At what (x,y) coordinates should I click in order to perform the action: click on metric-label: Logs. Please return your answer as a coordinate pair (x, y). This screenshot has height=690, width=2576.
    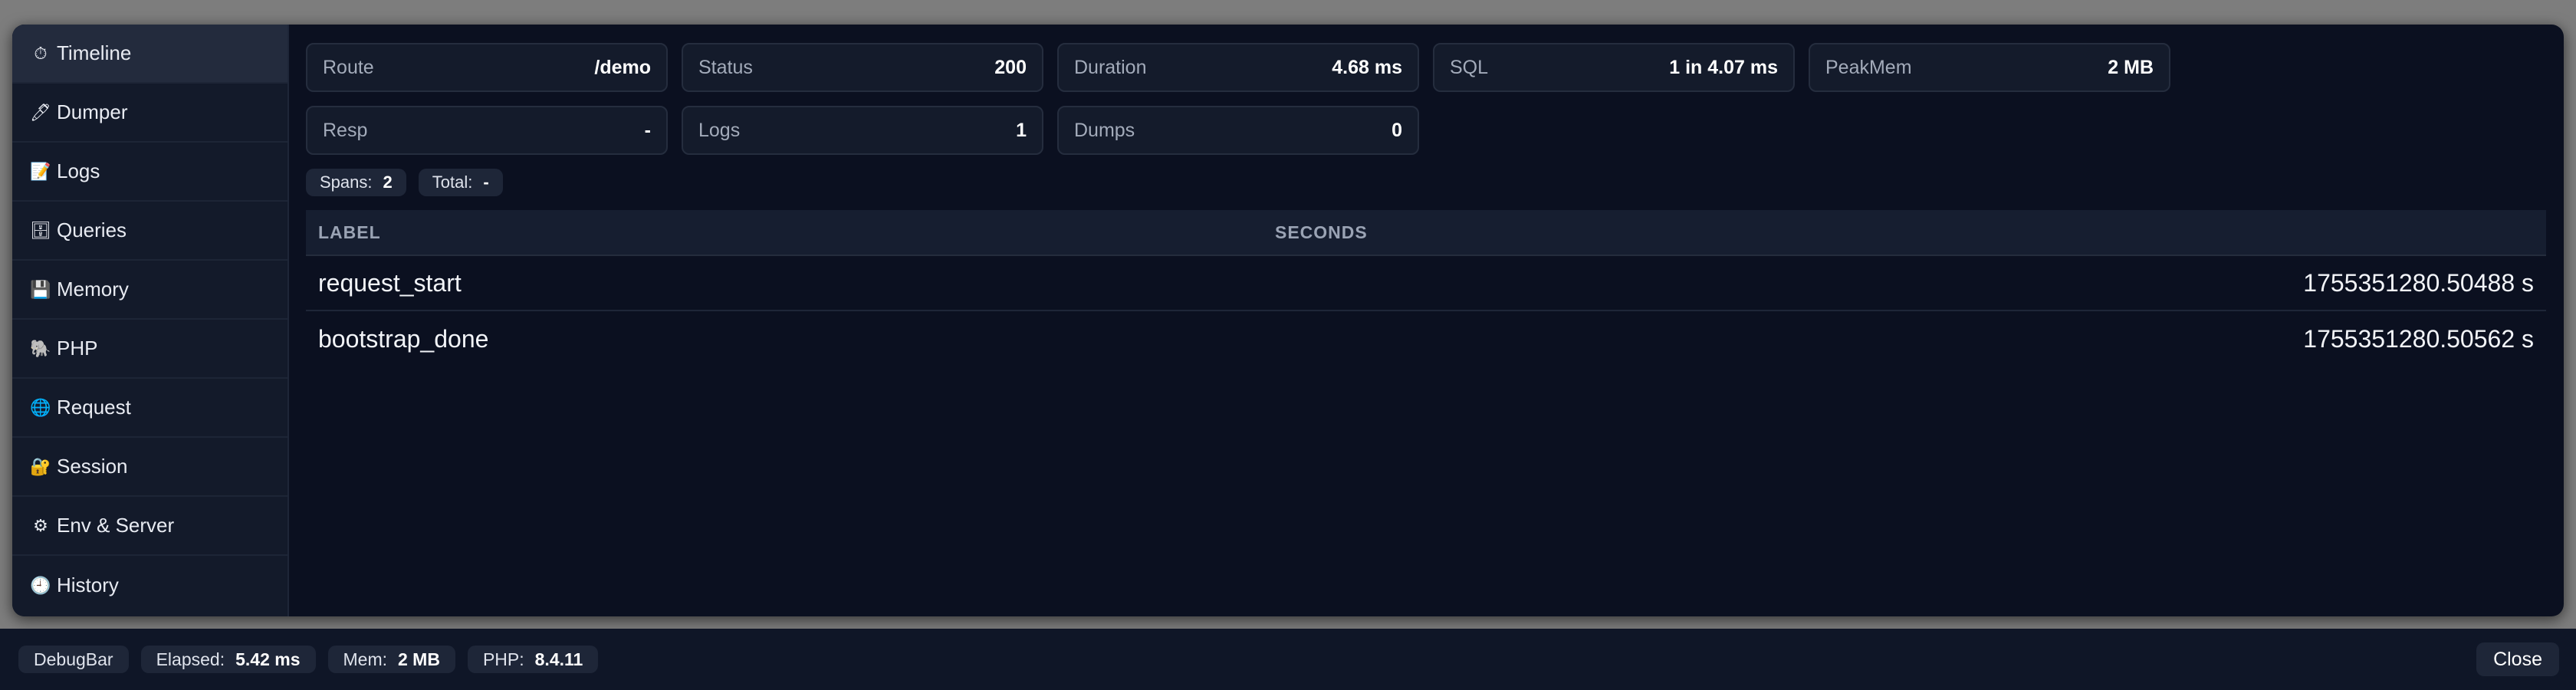
    Looking at the image, I should click on (720, 130).